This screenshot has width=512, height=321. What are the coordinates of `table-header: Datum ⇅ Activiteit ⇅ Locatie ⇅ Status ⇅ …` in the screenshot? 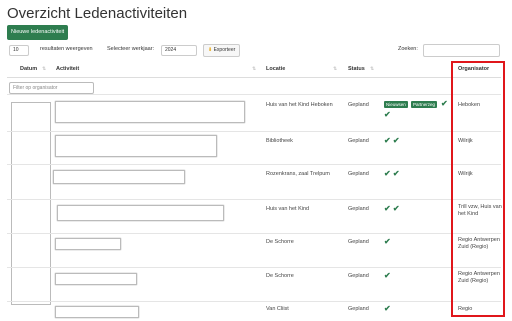 It's located at (254, 70).